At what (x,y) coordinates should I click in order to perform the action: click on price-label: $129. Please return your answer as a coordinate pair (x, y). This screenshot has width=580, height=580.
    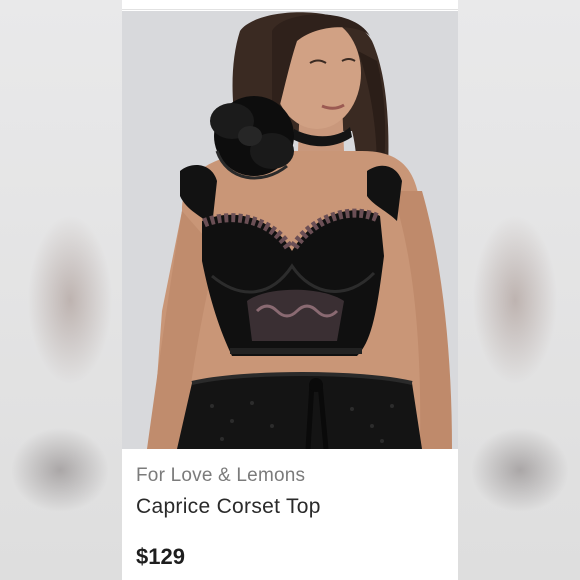
    Looking at the image, I should click on (160, 556).